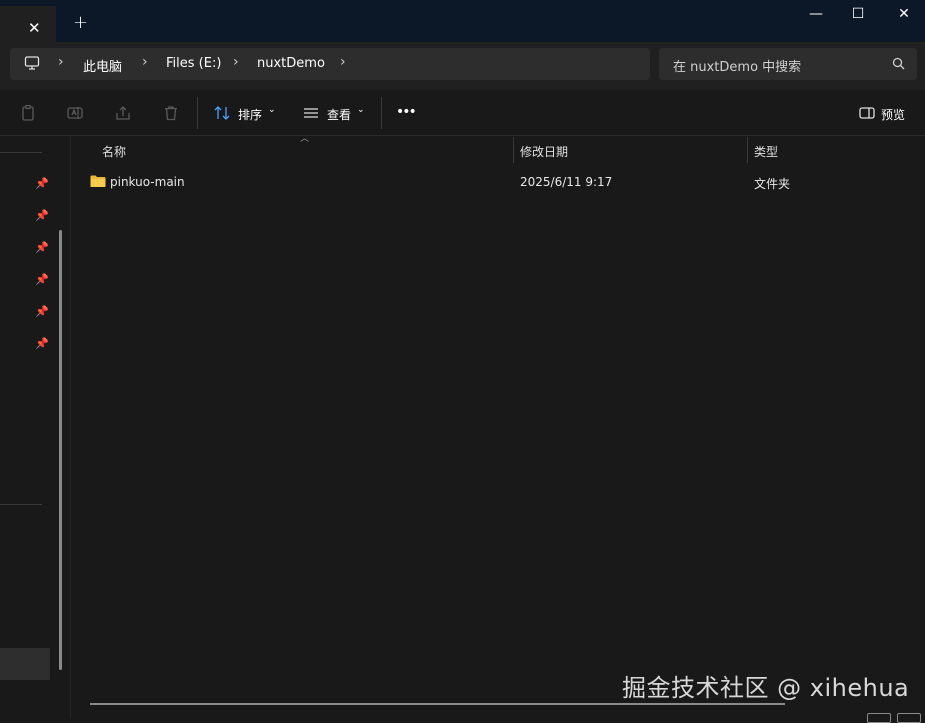  What do you see at coordinates (311, 113) in the screenshot?
I see `view-icon` at bounding box center [311, 113].